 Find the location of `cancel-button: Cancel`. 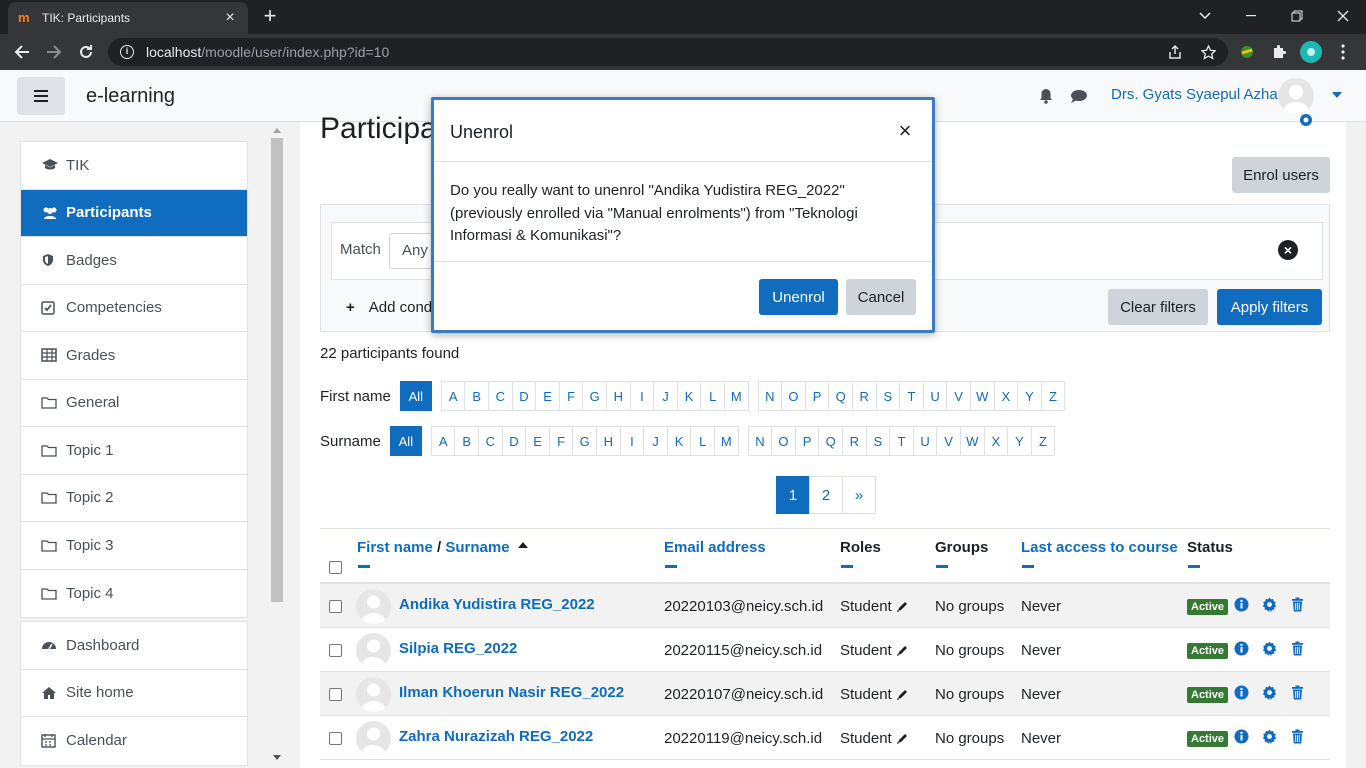

cancel-button: Cancel is located at coordinates (881, 297).